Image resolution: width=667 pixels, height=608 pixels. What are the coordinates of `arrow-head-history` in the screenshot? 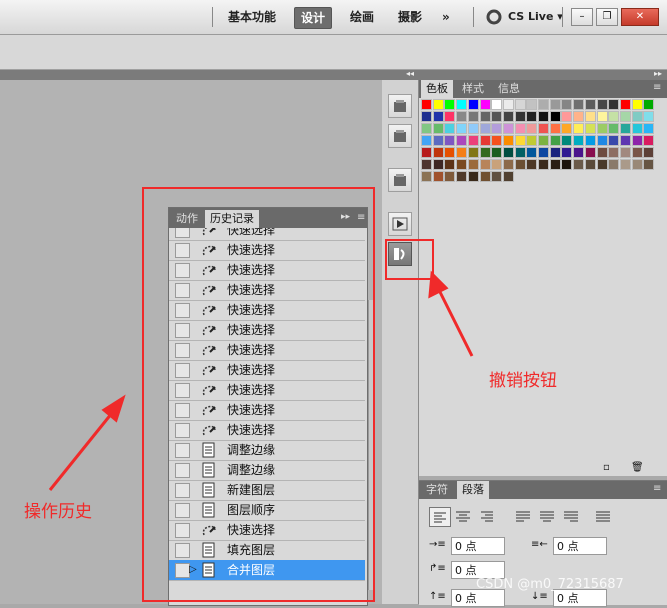 It's located at (113, 408).